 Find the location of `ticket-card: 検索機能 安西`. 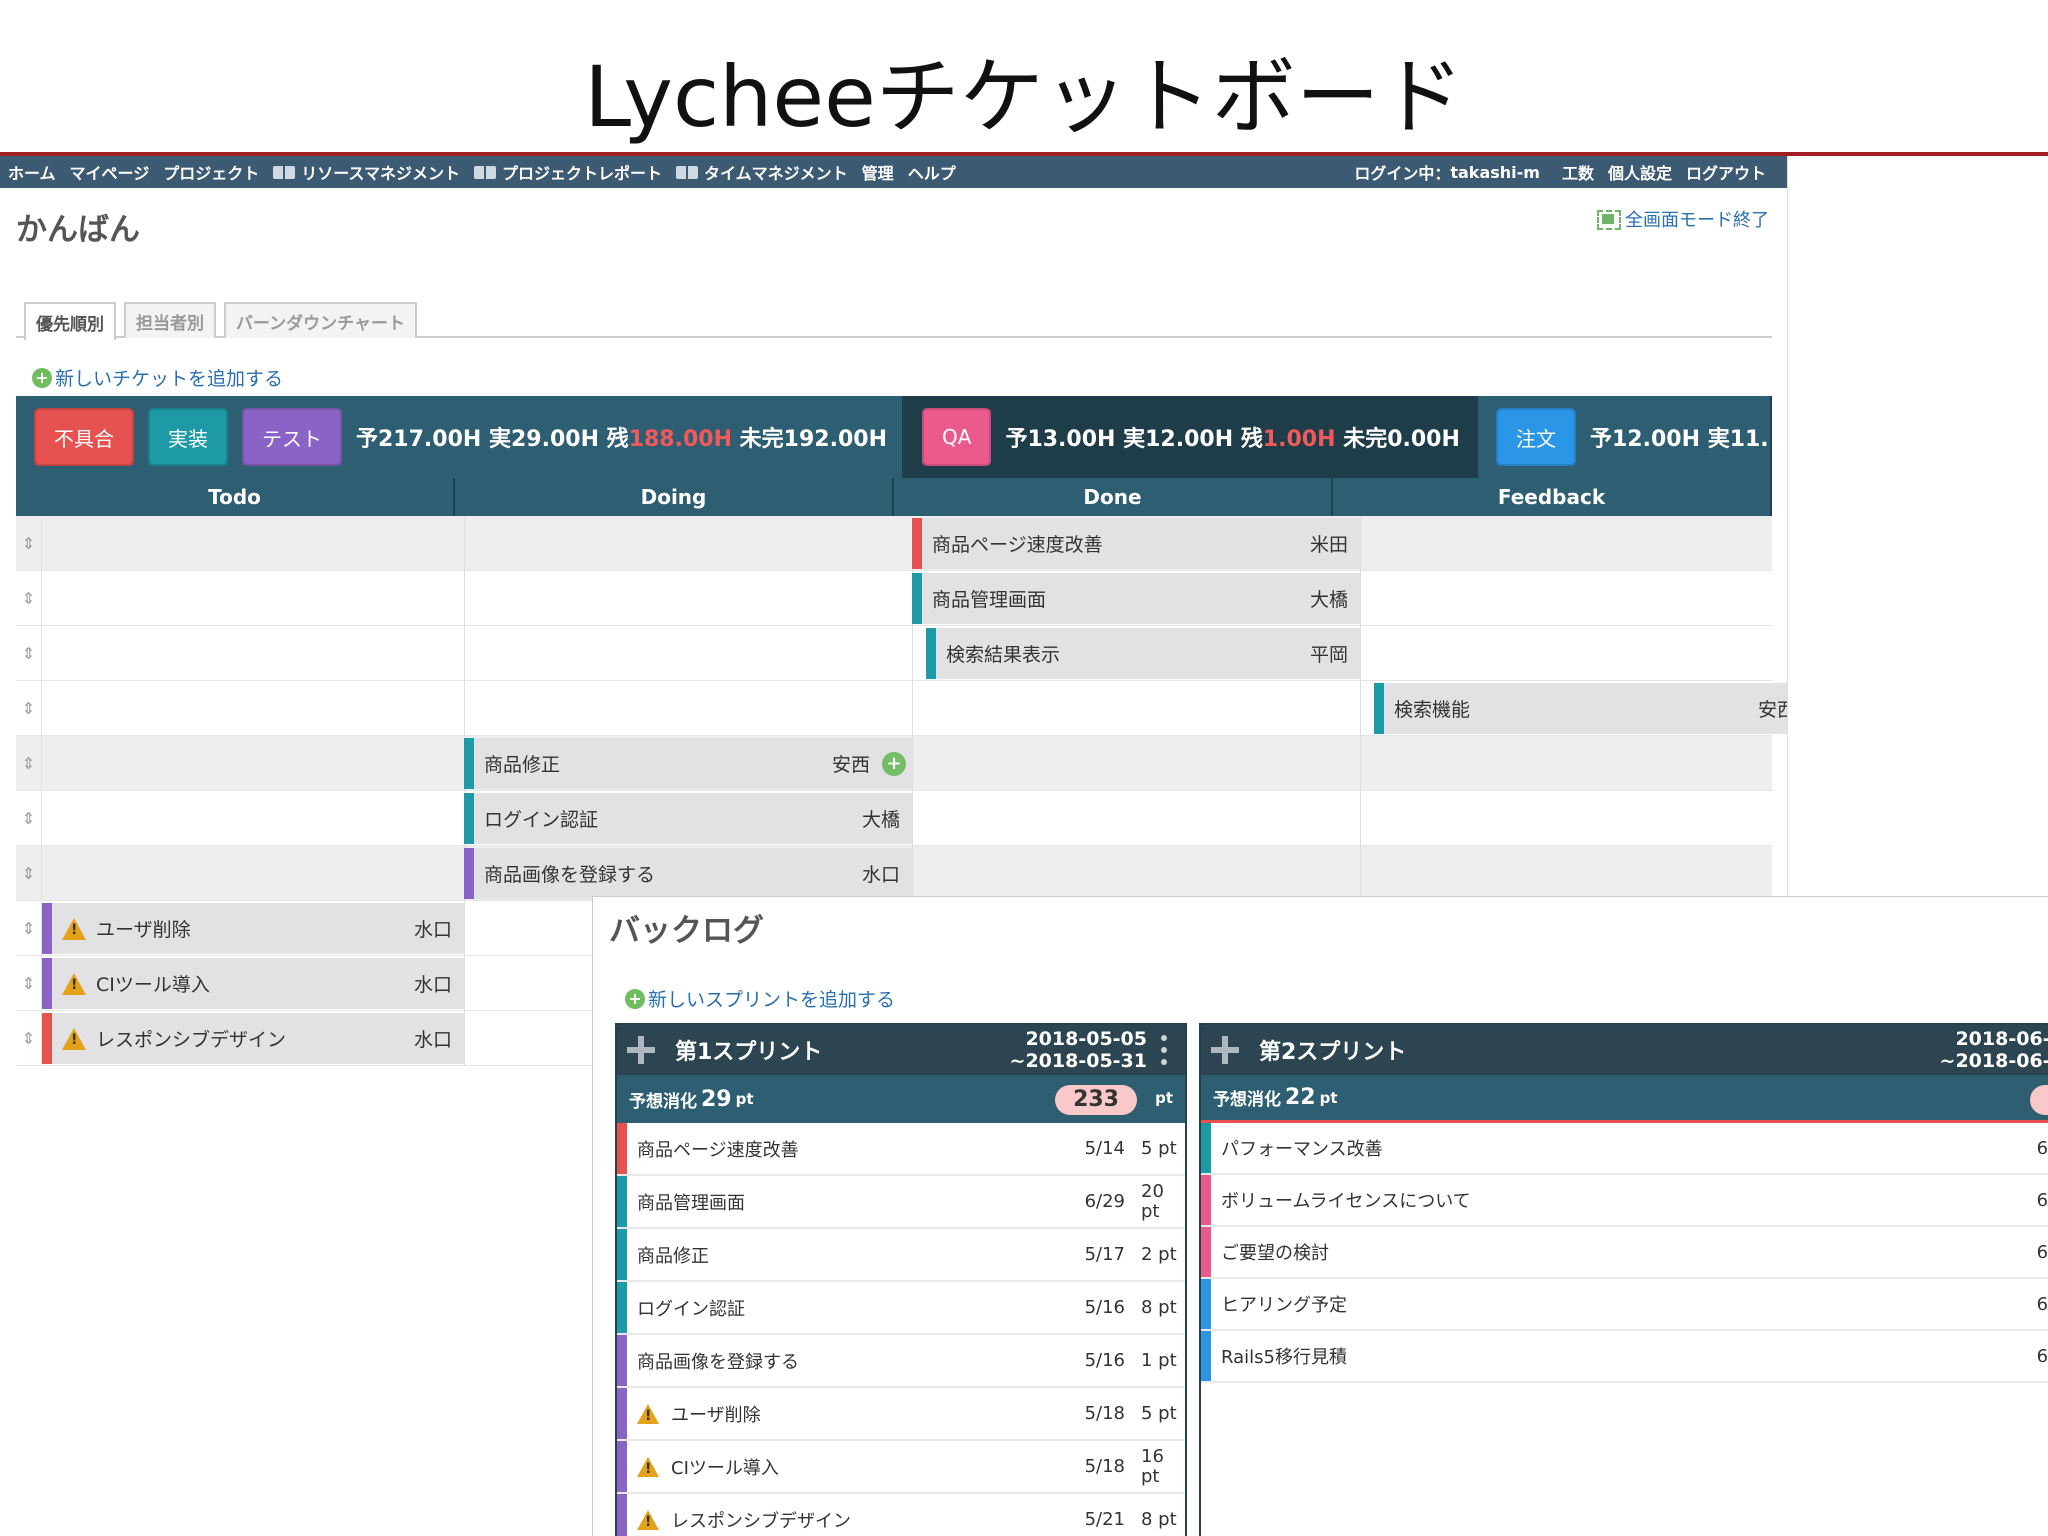

ticket-card: 検索機能 安西 is located at coordinates (1580, 708).